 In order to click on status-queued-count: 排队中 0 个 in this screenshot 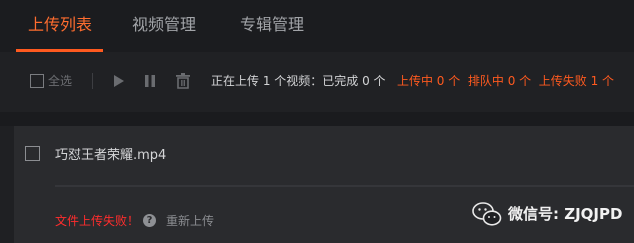, I will do `click(499, 81)`.